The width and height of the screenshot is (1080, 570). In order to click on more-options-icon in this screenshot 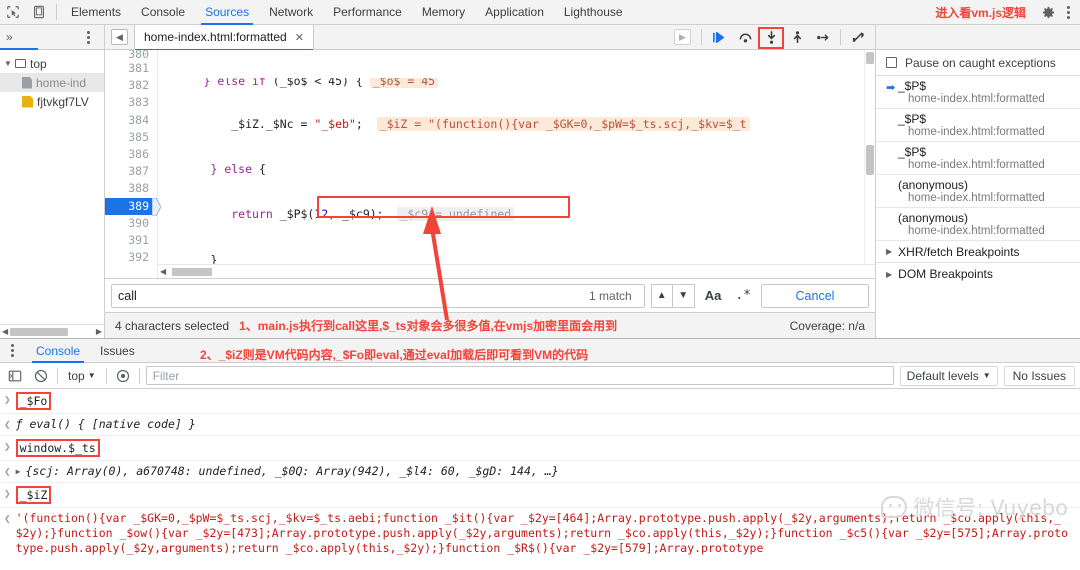, I will do `click(1068, 12)`.